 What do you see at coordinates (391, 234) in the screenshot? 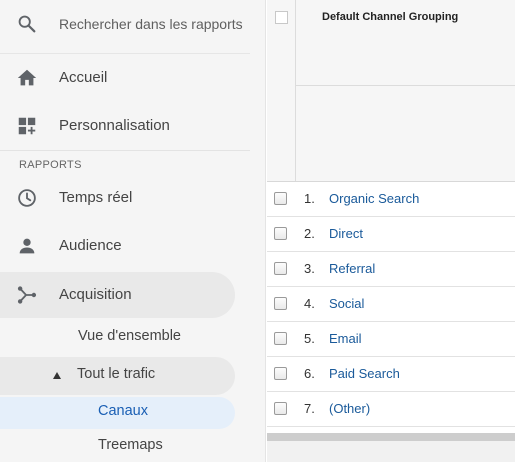
I see `table-row: 2. Direct` at bounding box center [391, 234].